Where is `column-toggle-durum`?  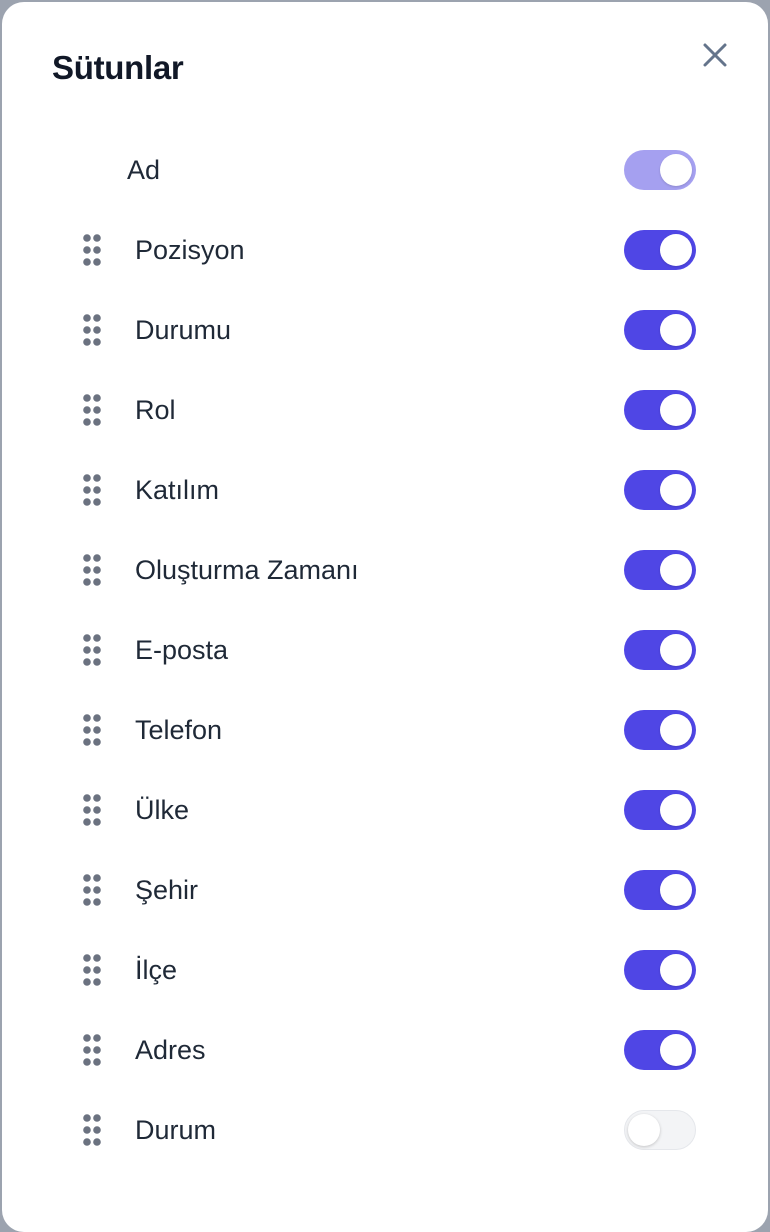
column-toggle-durum is located at coordinates (660, 1130).